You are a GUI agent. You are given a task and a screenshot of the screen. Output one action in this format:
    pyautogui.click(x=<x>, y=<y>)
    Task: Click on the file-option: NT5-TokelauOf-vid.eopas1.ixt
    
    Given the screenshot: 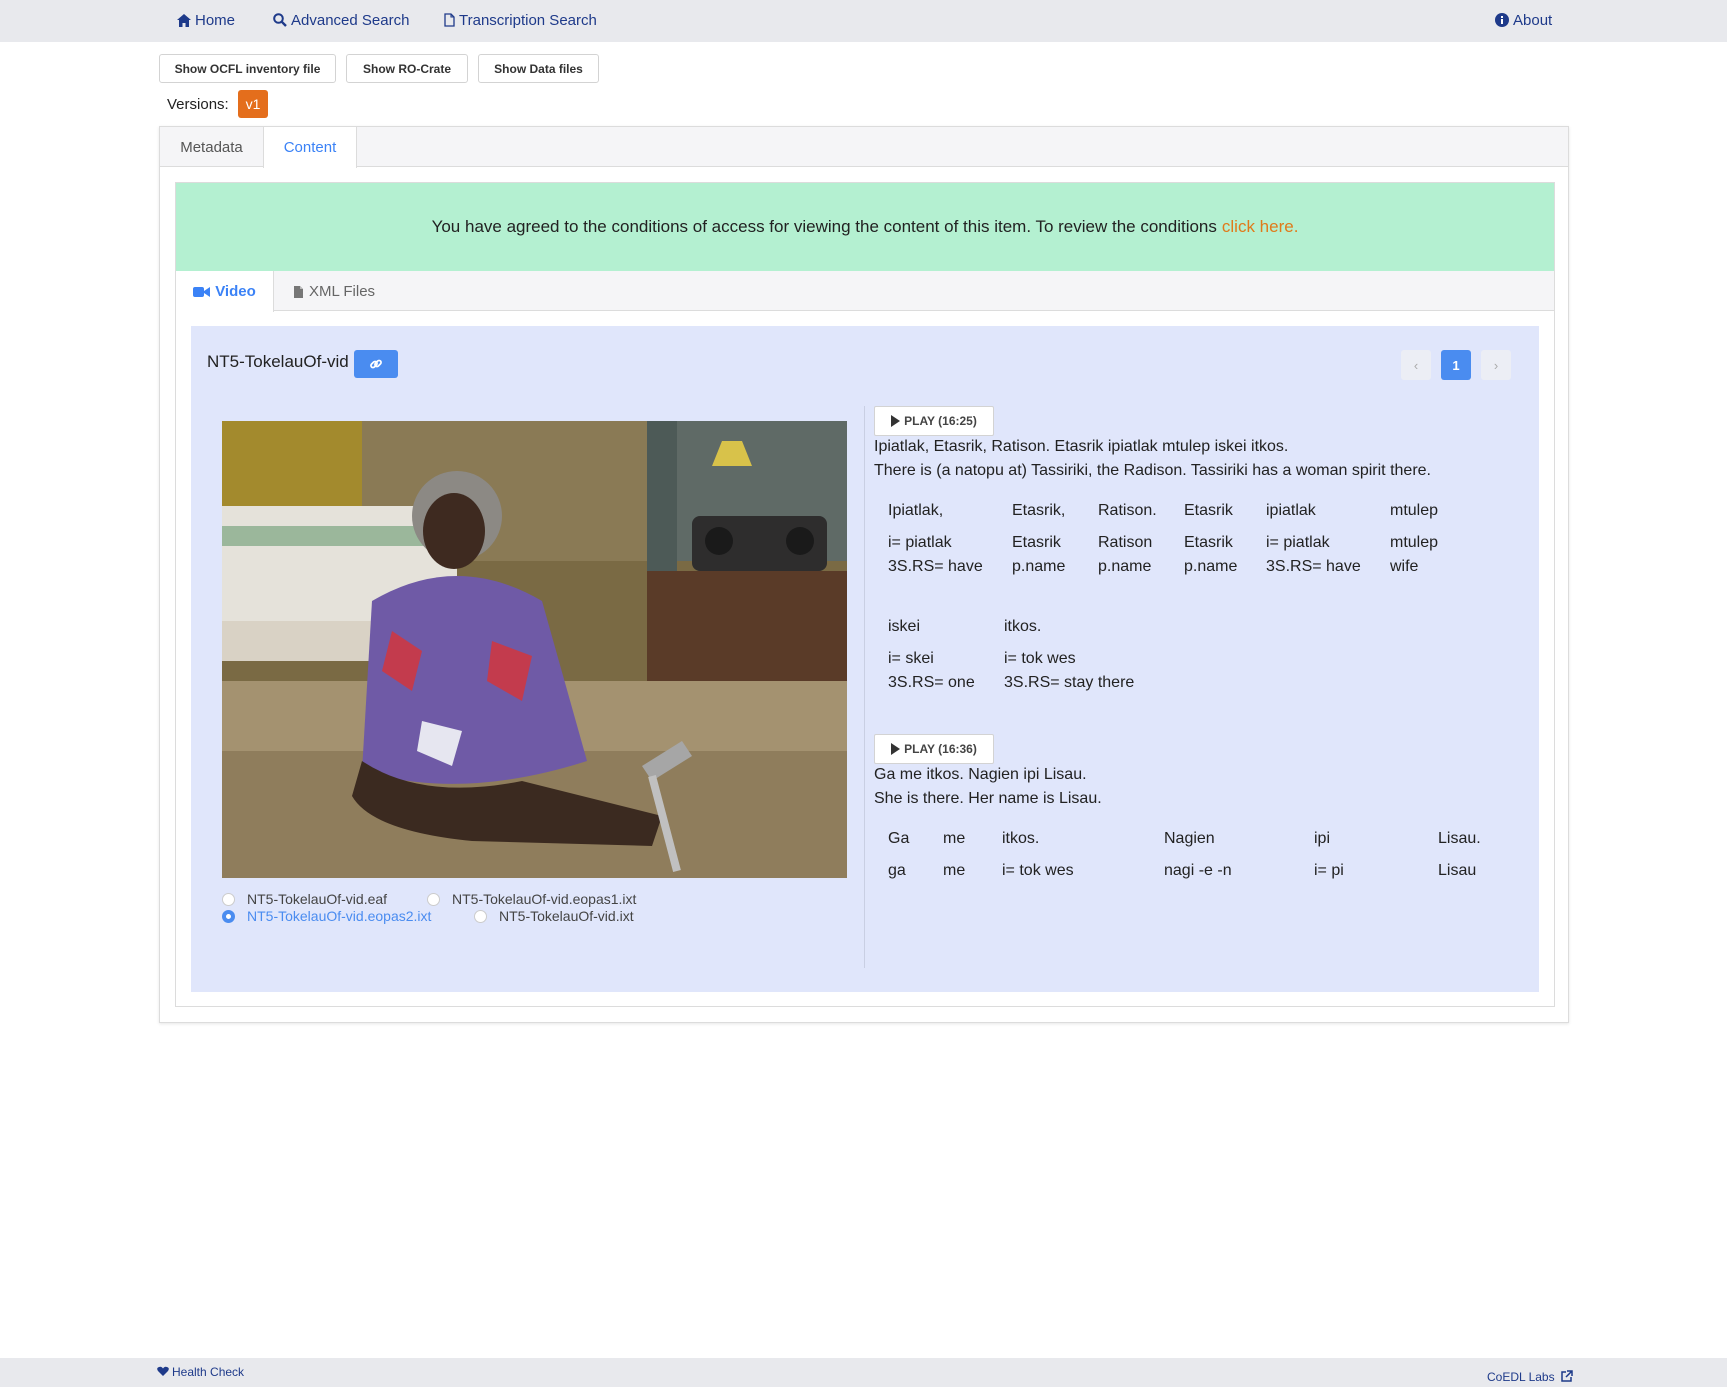 What is the action you would take?
    pyautogui.click(x=531, y=899)
    